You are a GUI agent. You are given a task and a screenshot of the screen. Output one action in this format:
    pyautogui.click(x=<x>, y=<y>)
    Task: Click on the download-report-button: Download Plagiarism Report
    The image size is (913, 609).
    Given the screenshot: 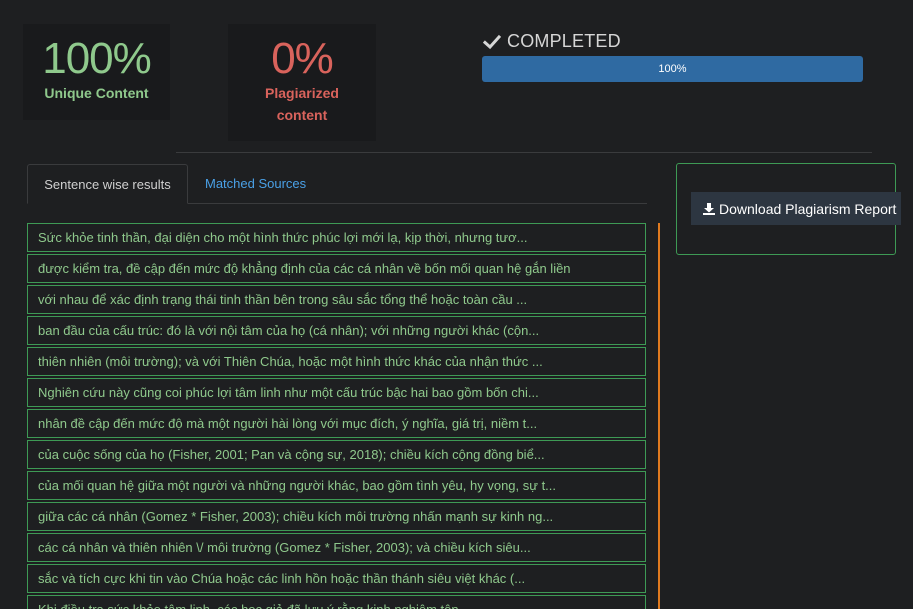 What is the action you would take?
    pyautogui.click(x=796, y=208)
    